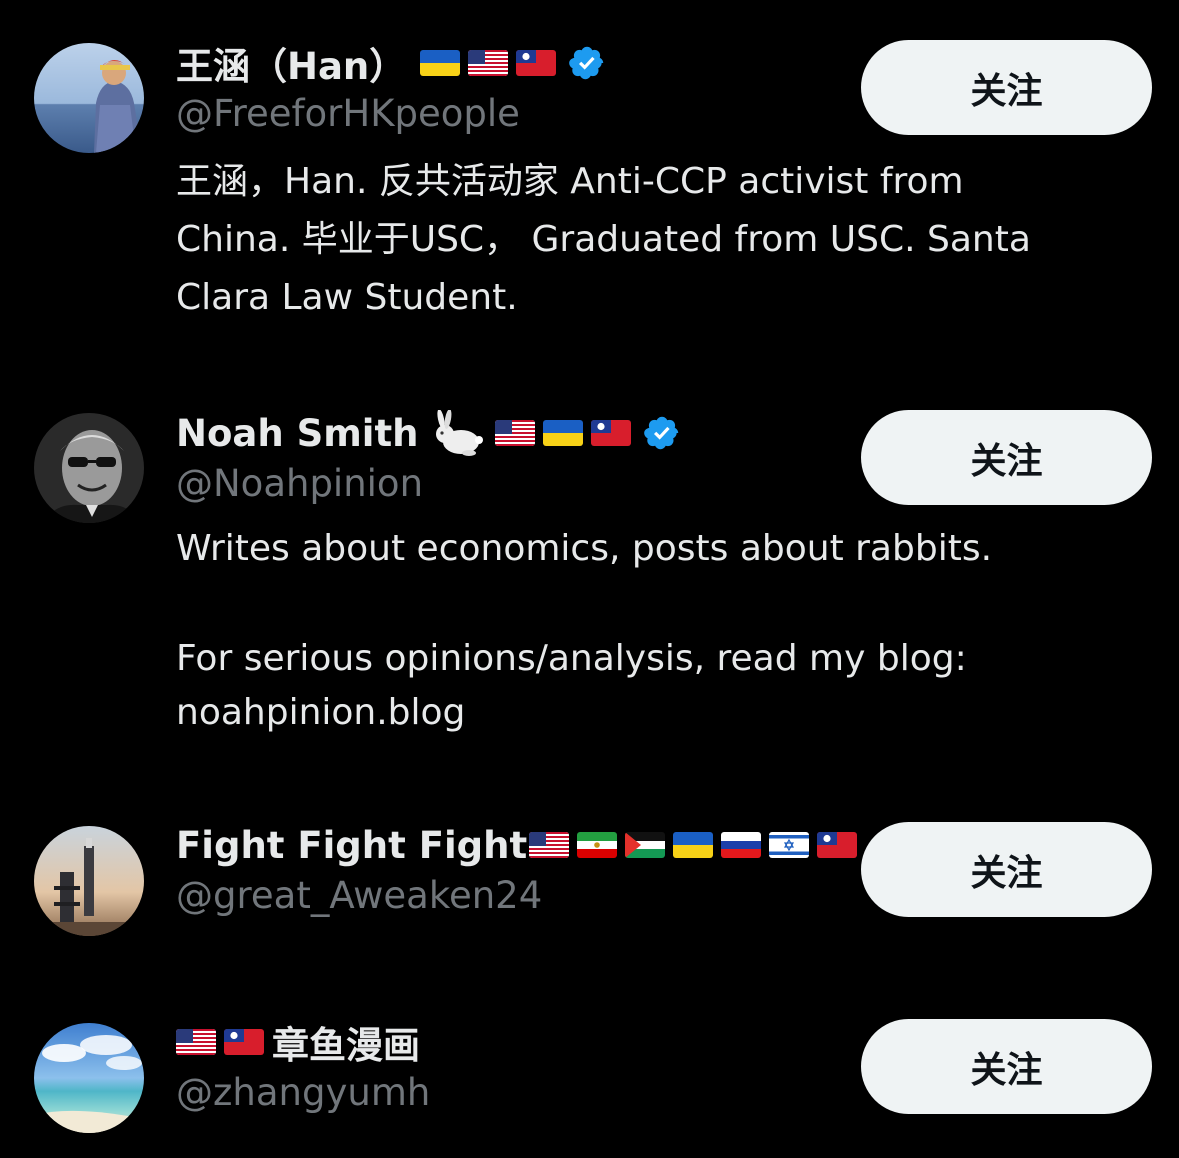  I want to click on taiwan-flag-icon, so click(244, 1042).